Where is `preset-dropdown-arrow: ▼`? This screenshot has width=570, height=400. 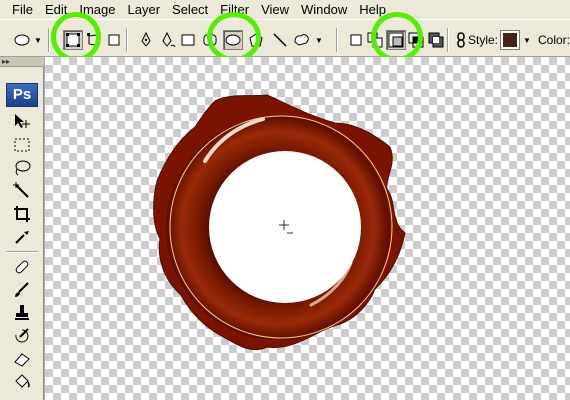 preset-dropdown-arrow: ▼ is located at coordinates (38, 40).